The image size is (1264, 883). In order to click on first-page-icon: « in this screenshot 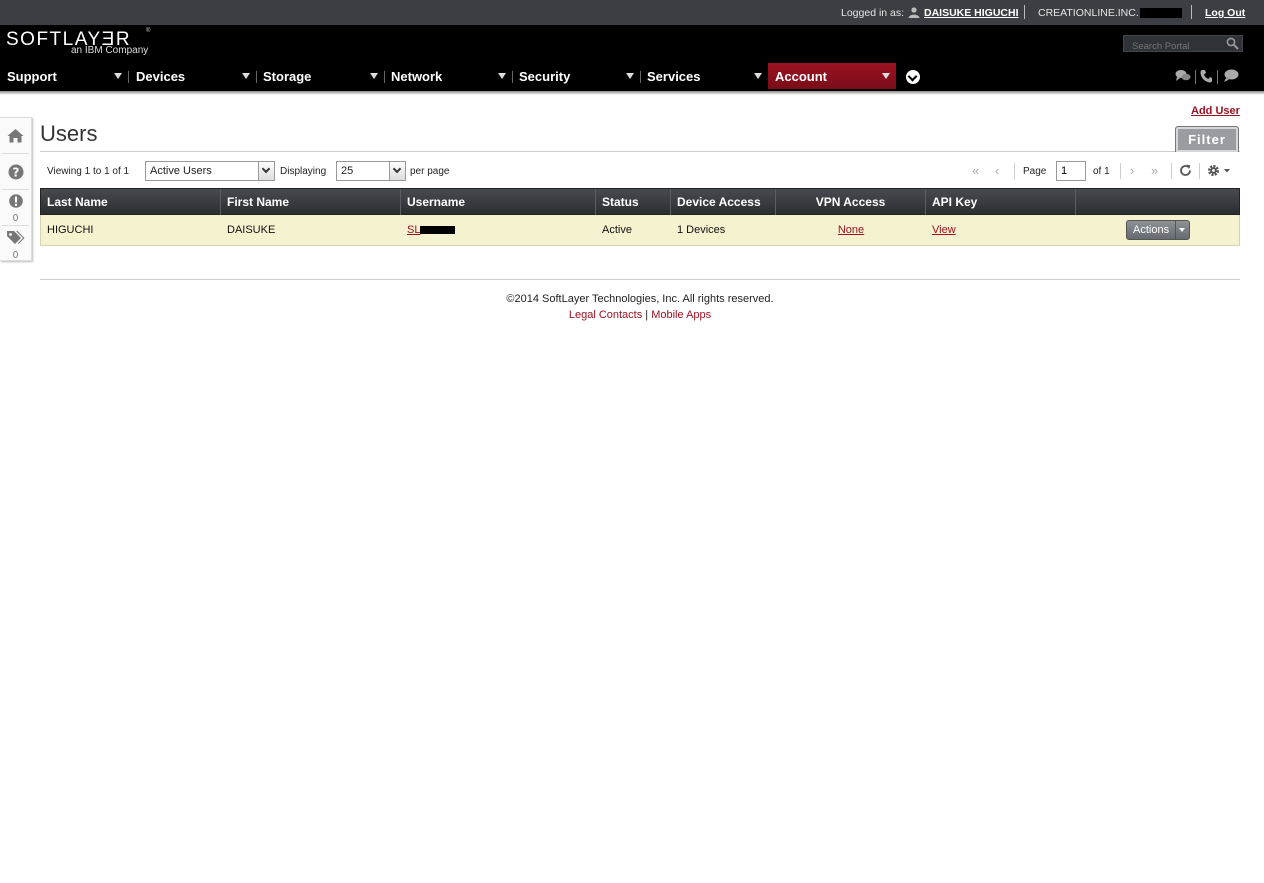, I will do `click(975, 170)`.